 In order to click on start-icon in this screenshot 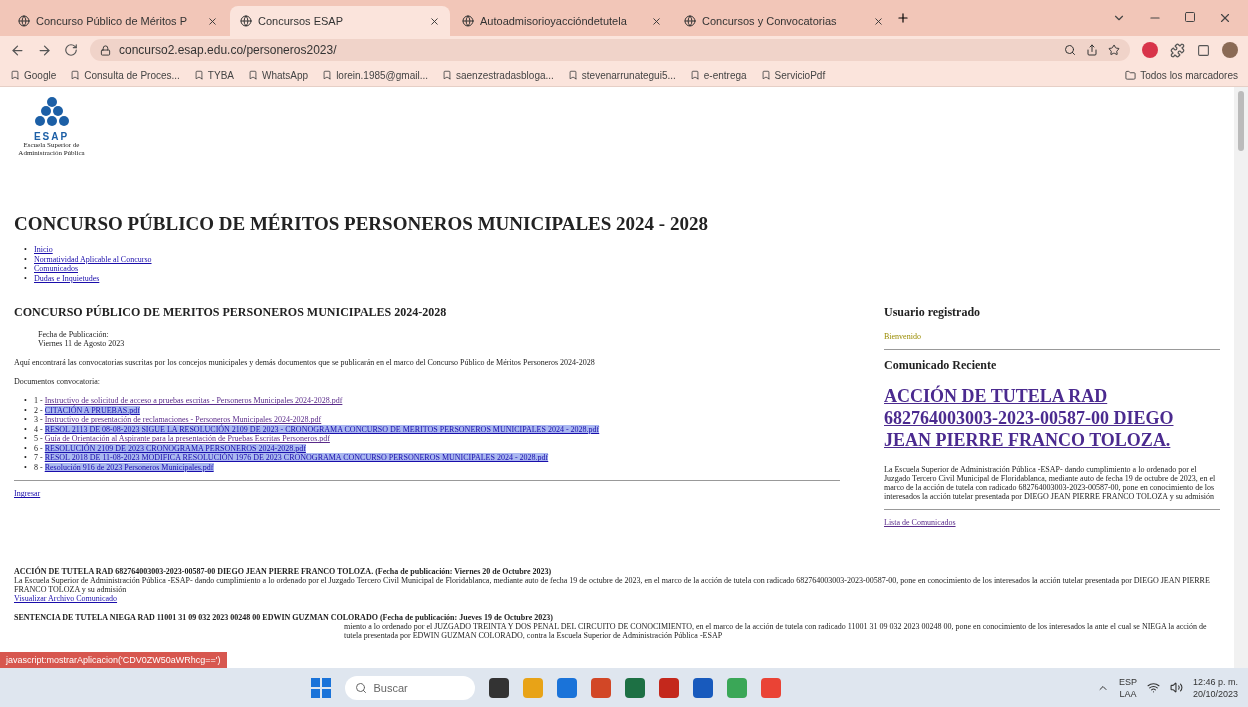, I will do `click(321, 687)`.